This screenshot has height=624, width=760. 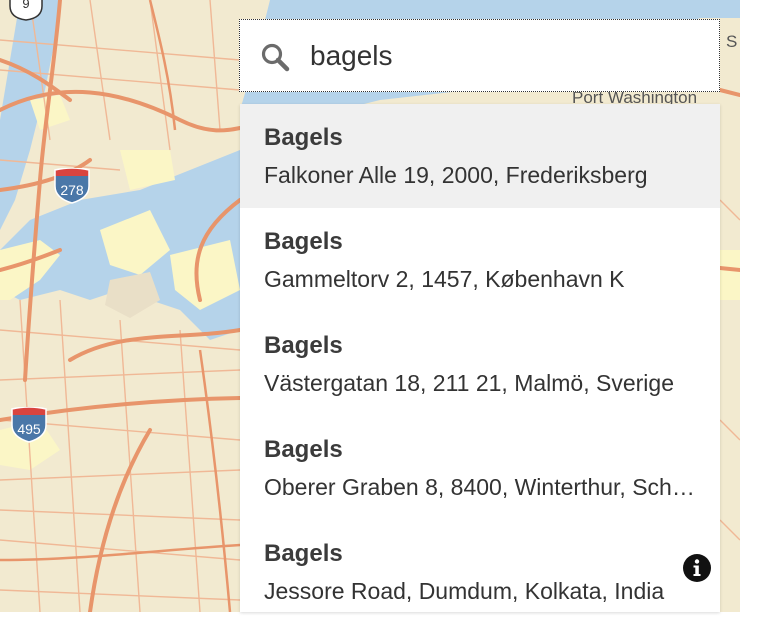 I want to click on search-result-item: Bagels Gammeltorv 2, 1457, København K, so click(x=480, y=260).